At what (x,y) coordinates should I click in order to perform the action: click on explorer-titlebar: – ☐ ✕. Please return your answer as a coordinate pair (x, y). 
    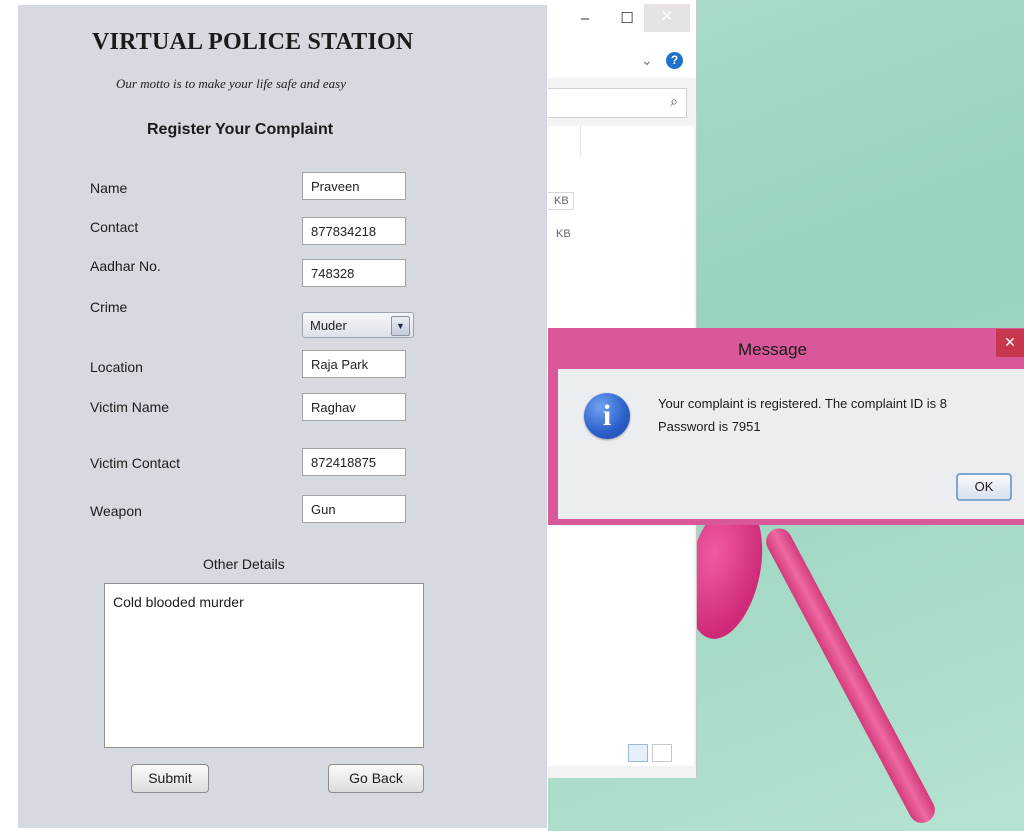
    Looking at the image, I should click on (622, 22).